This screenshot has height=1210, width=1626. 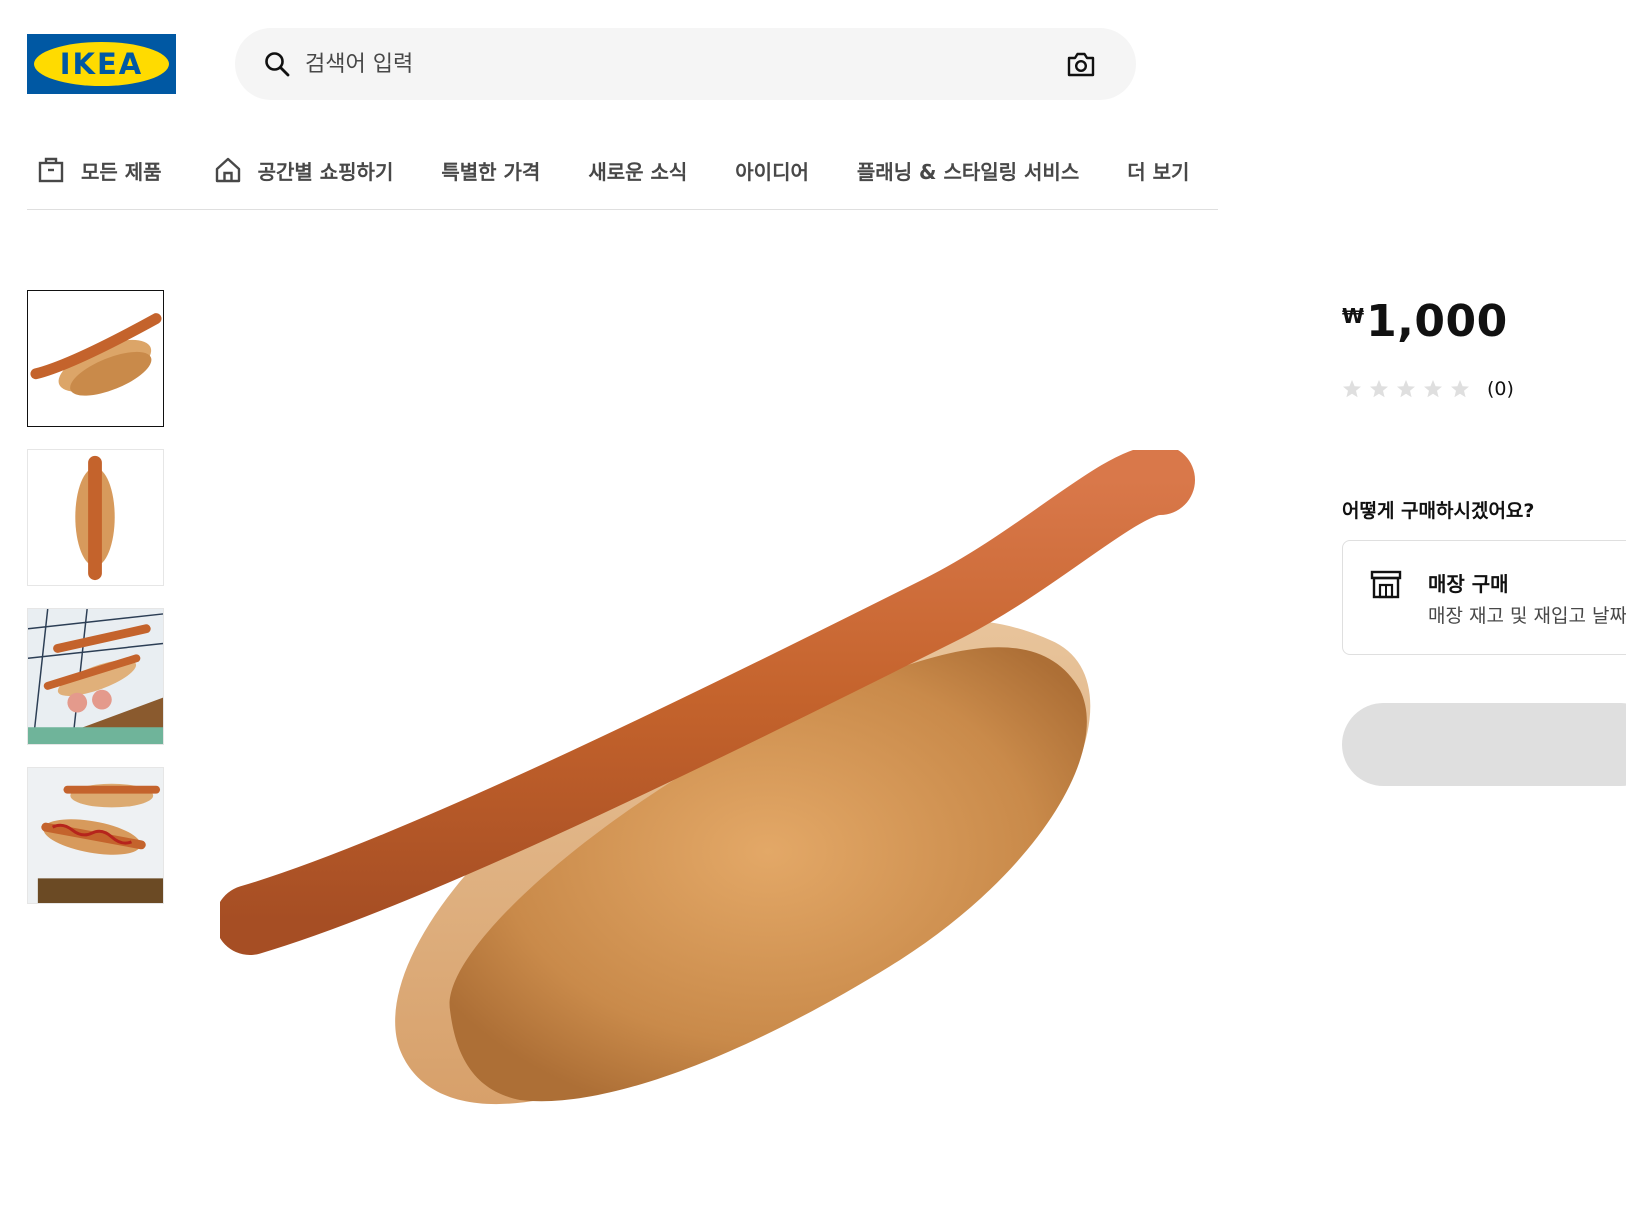 I want to click on thumbnail-hotdog-angled, so click(x=95, y=358).